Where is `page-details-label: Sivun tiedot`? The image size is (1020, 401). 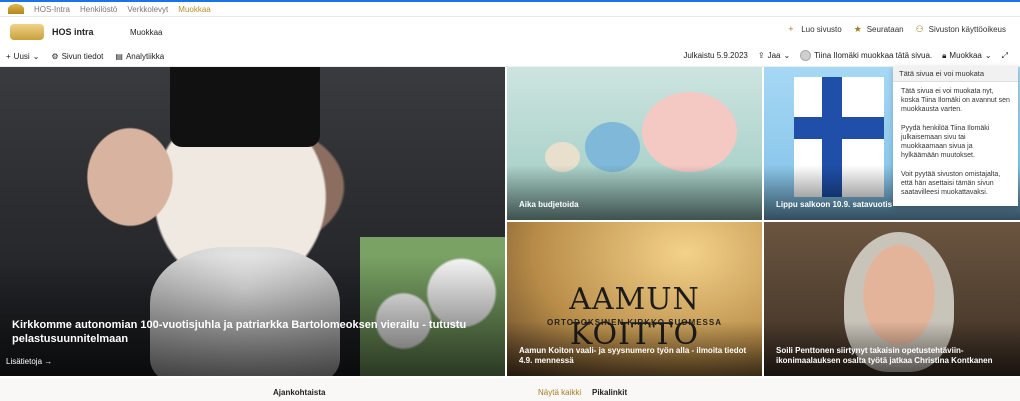
page-details-label: Sivun tiedot is located at coordinates (82, 56).